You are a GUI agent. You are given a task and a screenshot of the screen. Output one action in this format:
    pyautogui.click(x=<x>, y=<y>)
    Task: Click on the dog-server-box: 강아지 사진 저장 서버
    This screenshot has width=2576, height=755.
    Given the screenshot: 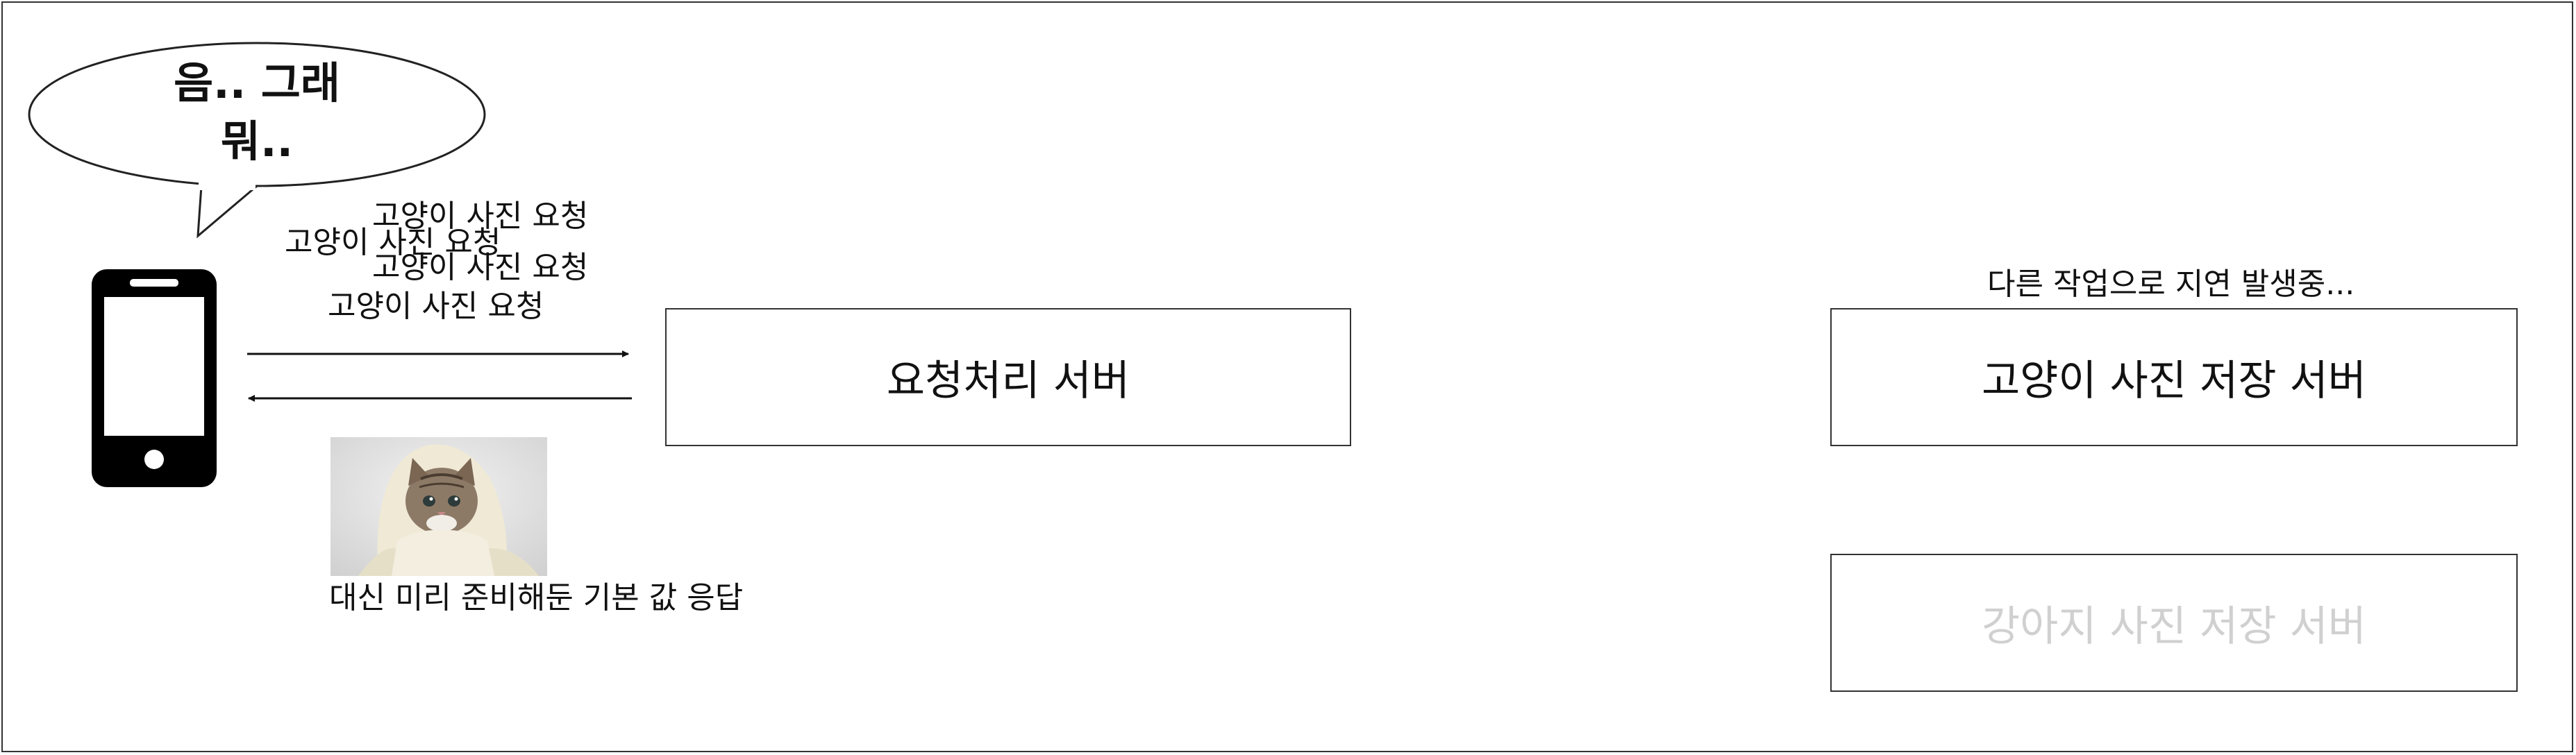 What is the action you would take?
    pyautogui.click(x=2174, y=623)
    